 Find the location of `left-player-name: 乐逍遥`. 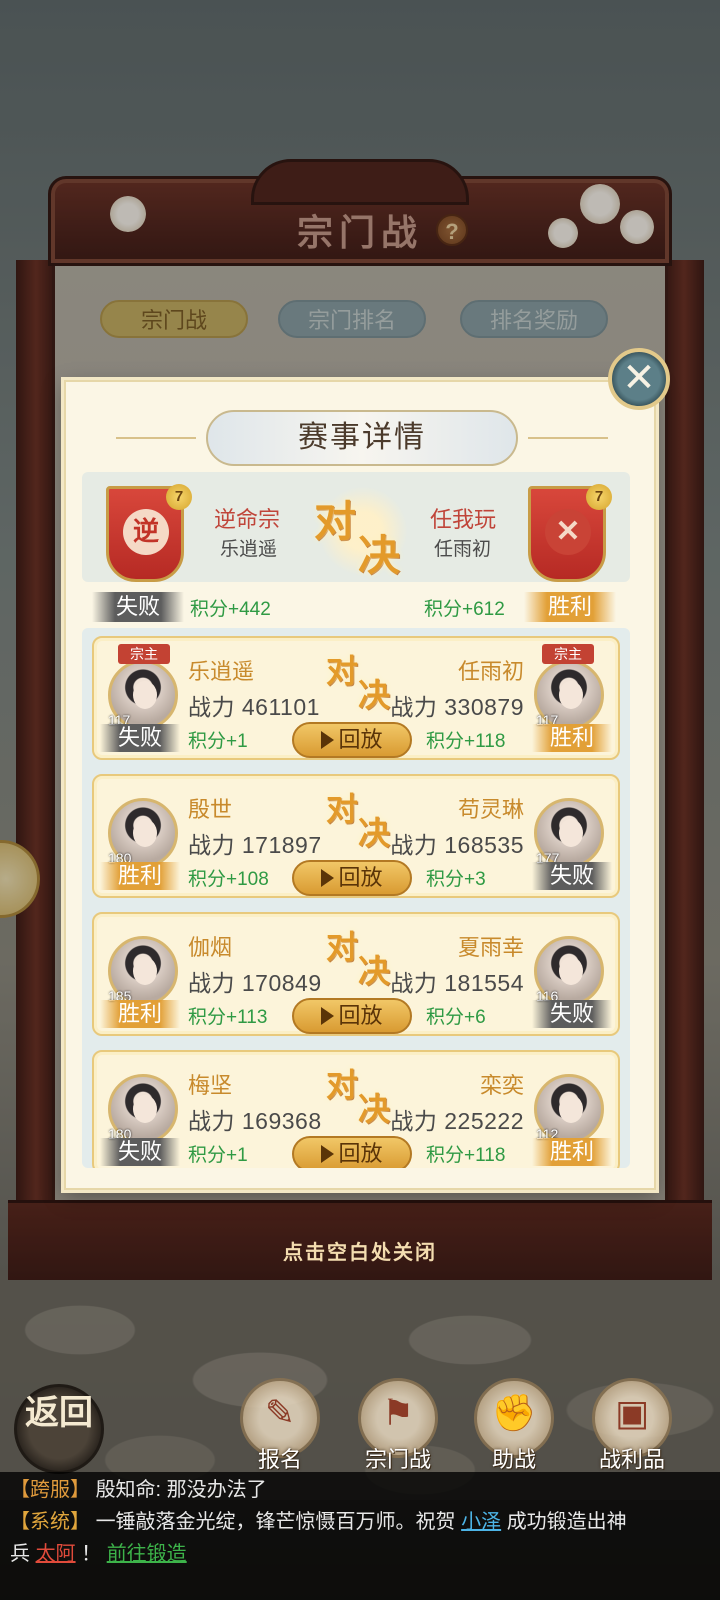

left-player-name: 乐逍遥 is located at coordinates (221, 671).